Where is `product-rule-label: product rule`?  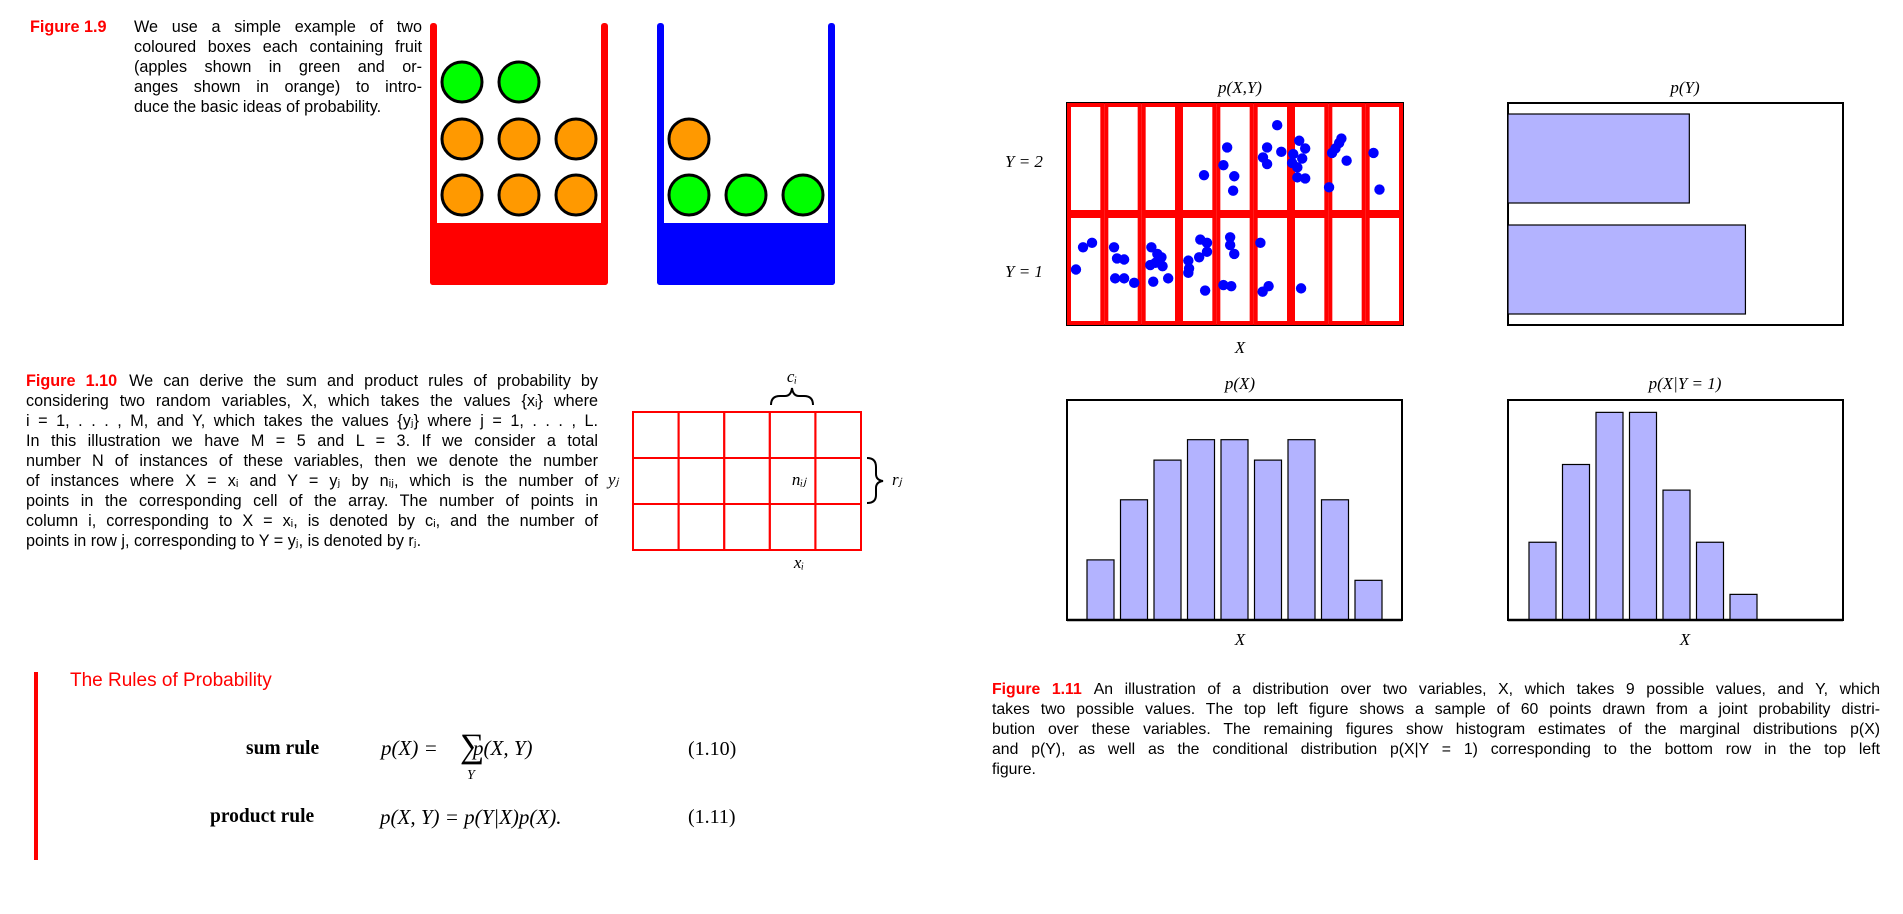
product-rule-label: product rule is located at coordinates (262, 816).